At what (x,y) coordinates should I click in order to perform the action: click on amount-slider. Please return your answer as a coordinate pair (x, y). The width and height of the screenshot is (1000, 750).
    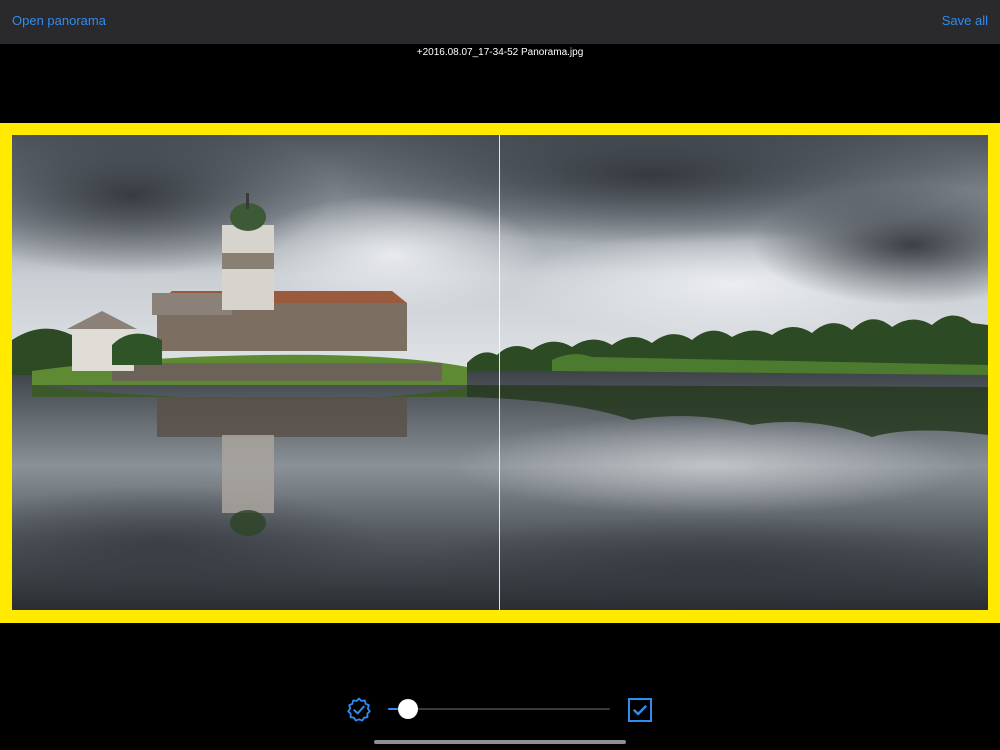
    Looking at the image, I should click on (499, 710).